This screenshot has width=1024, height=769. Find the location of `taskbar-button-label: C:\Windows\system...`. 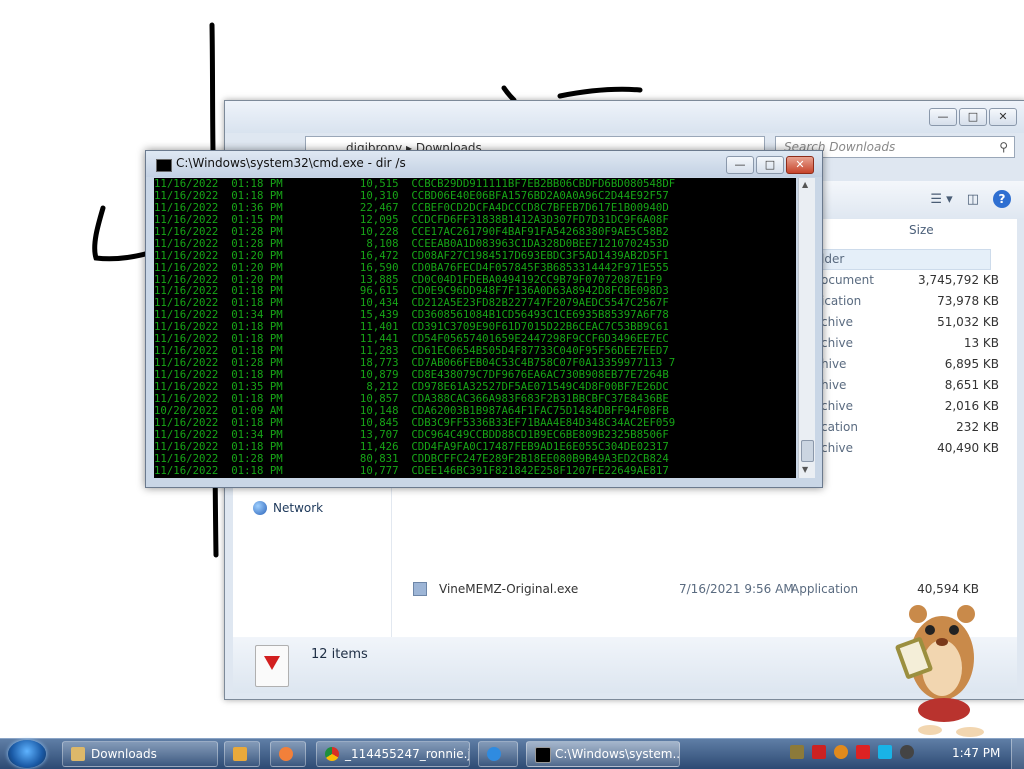

taskbar-button-label: C:\Windows\system... is located at coordinates (617, 754).